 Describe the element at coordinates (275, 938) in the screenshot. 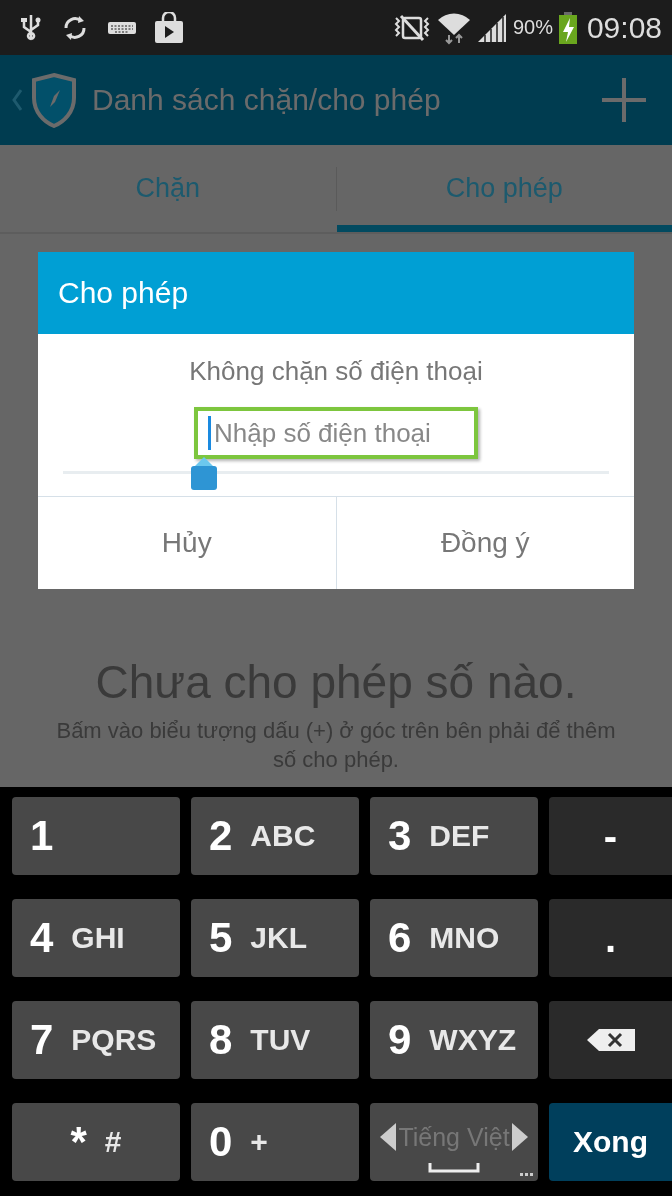

I see `keypad-key: 5 JKL` at that location.